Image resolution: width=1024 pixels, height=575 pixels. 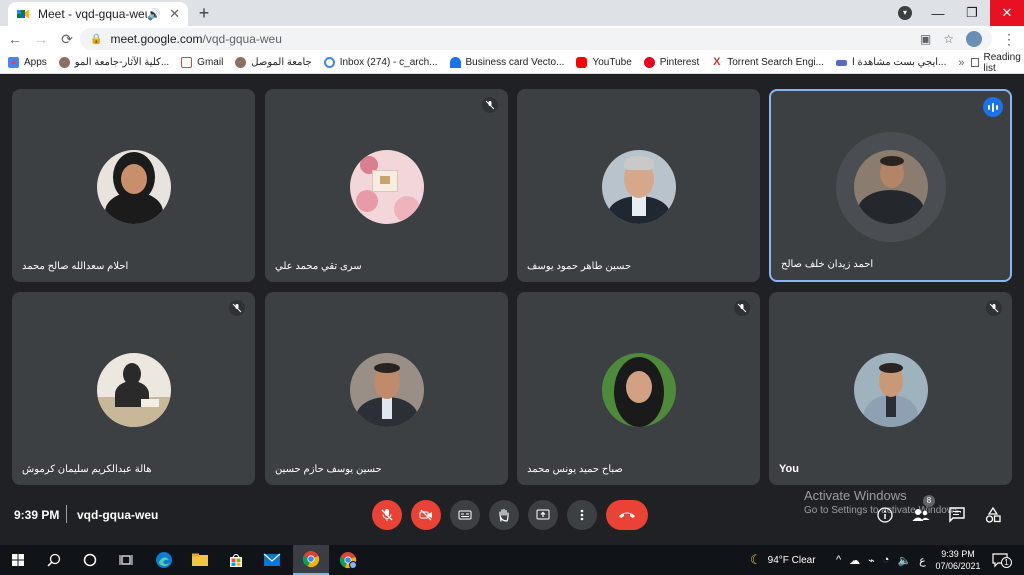 I want to click on taskbar-chrome-active, so click(x=311, y=560).